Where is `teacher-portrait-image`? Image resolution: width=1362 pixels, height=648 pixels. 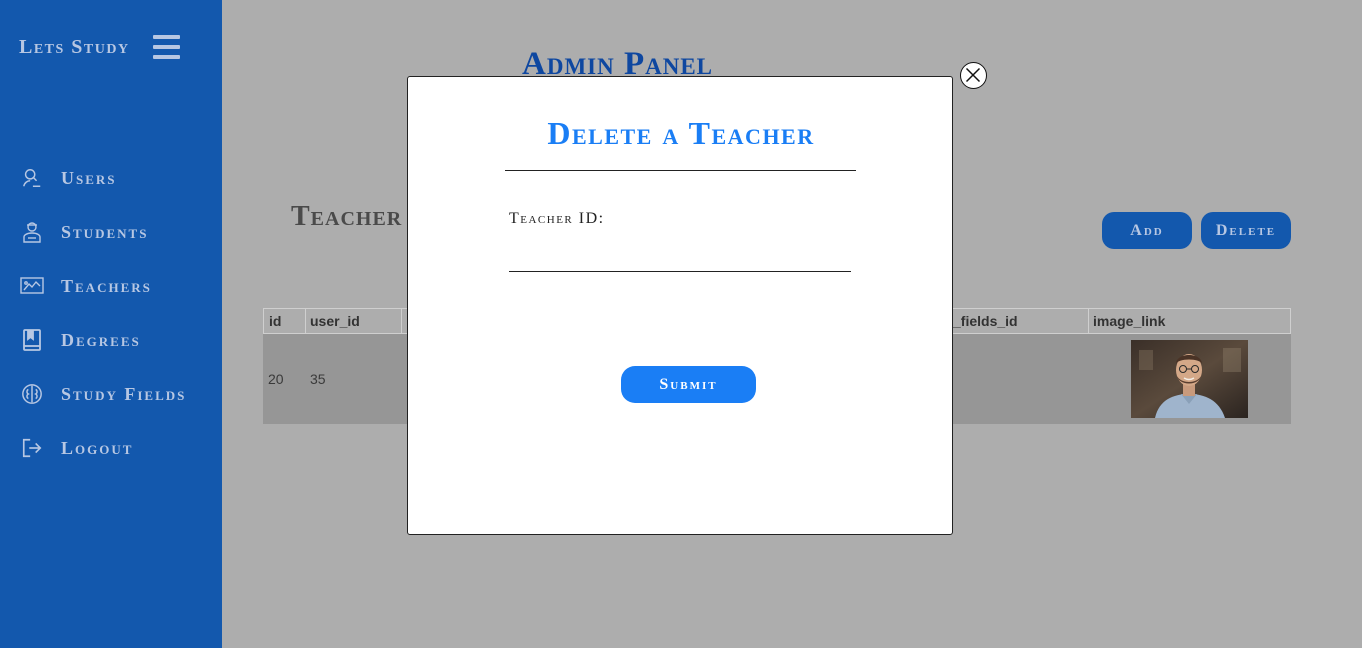 teacher-portrait-image is located at coordinates (1189, 379).